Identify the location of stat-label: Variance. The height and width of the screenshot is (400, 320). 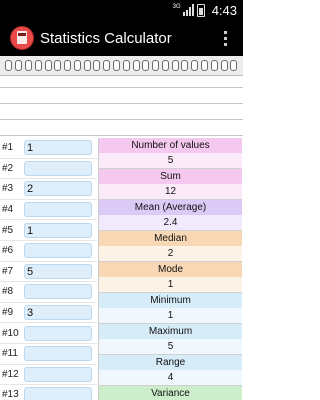
(170, 393).